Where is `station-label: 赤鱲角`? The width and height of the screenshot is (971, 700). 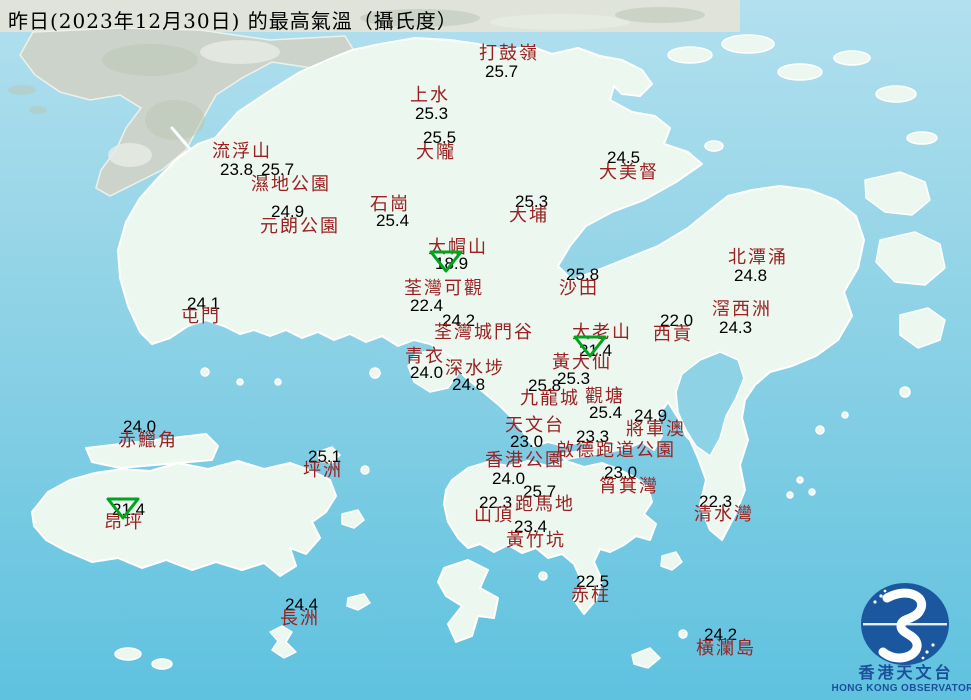 station-label: 赤鱲角 is located at coordinates (148, 440).